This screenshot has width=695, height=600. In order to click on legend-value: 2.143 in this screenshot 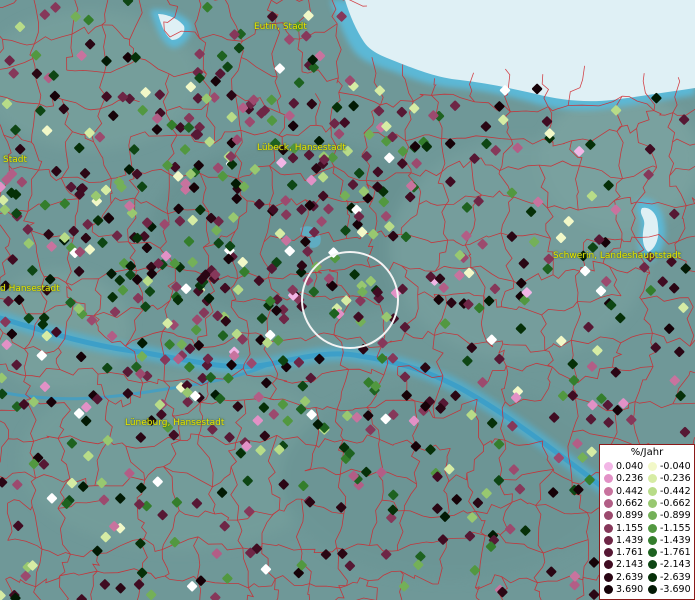, I will do `click(630, 565)`.